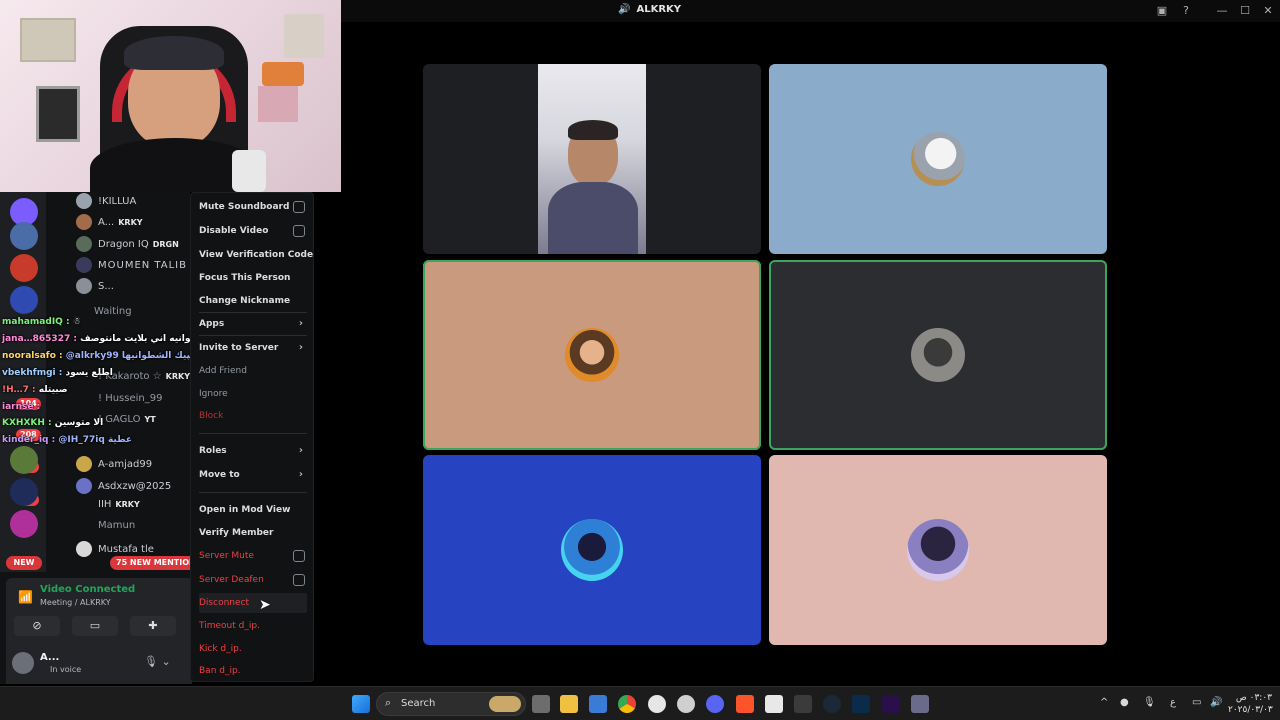  I want to click on shelf-item, so click(304, 36).